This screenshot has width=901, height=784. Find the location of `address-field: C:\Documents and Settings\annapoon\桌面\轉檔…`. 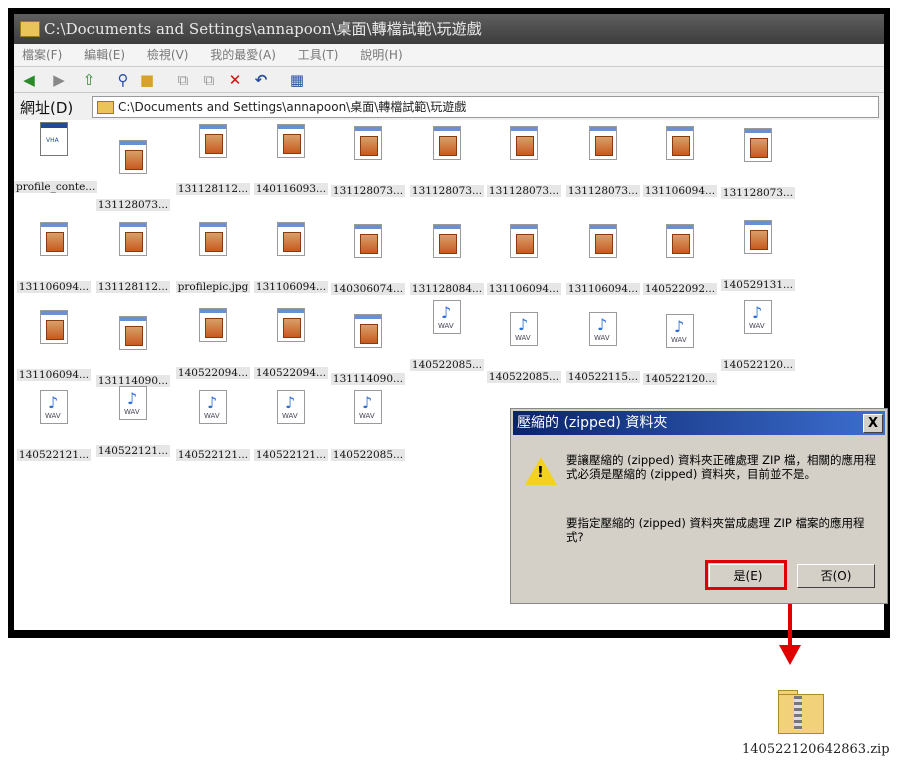

address-field: C:\Documents and Settings\annapoon\桌面\轉檔… is located at coordinates (485, 107).